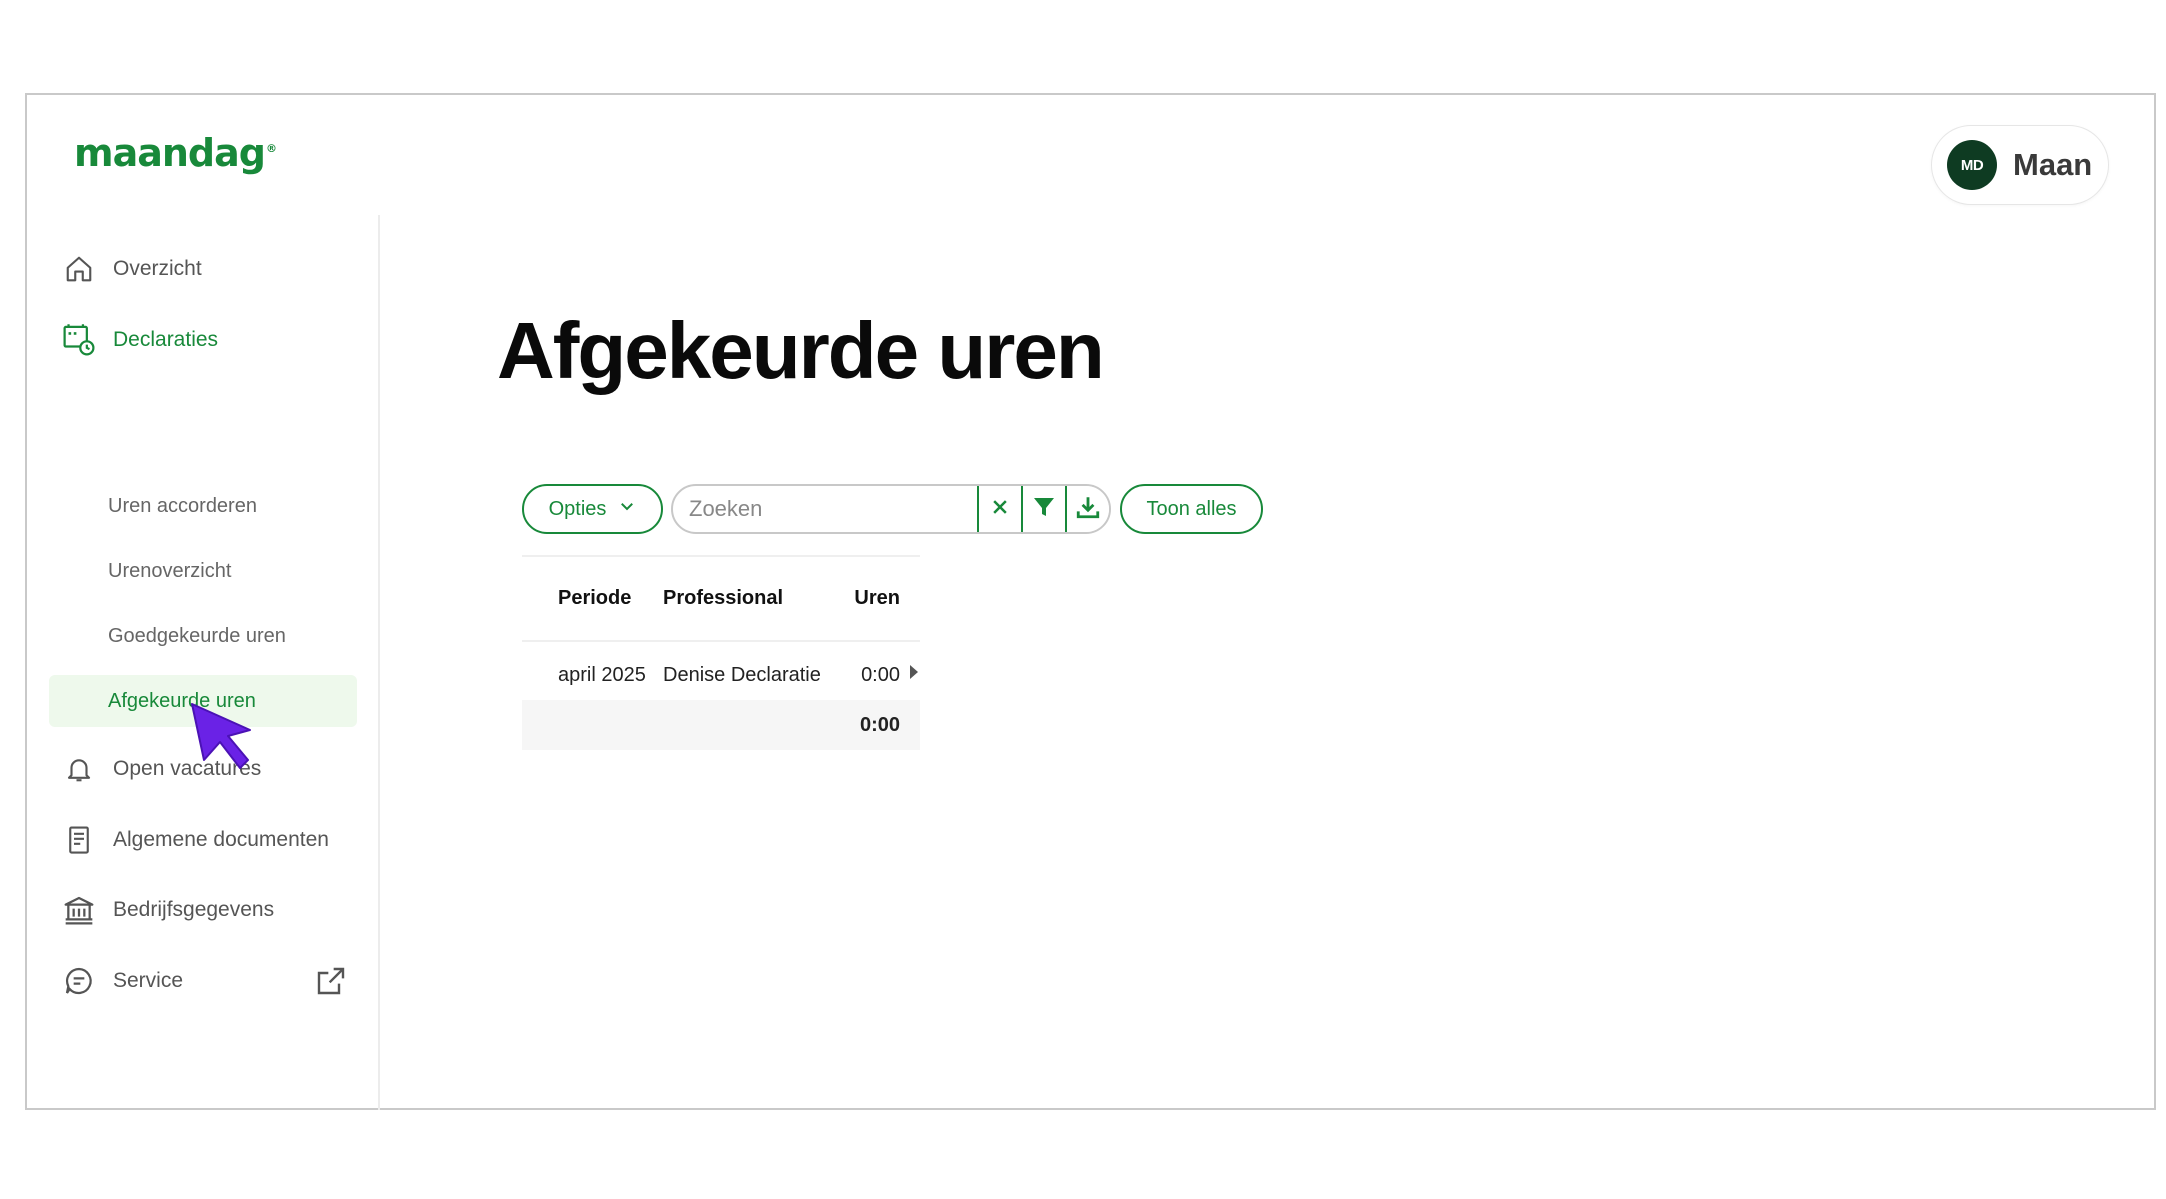  Describe the element at coordinates (148, 980) in the screenshot. I see `sidebar-item-label: Service` at that location.